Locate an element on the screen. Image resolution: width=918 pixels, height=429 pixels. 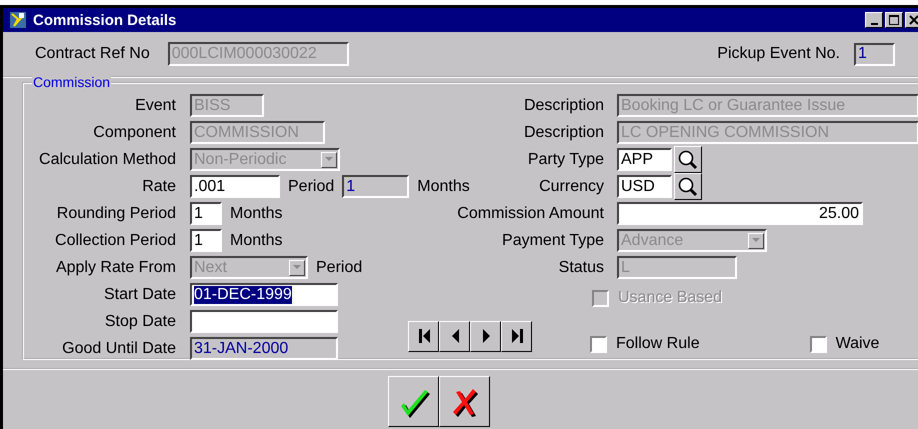
maximize-button is located at coordinates (894, 20).